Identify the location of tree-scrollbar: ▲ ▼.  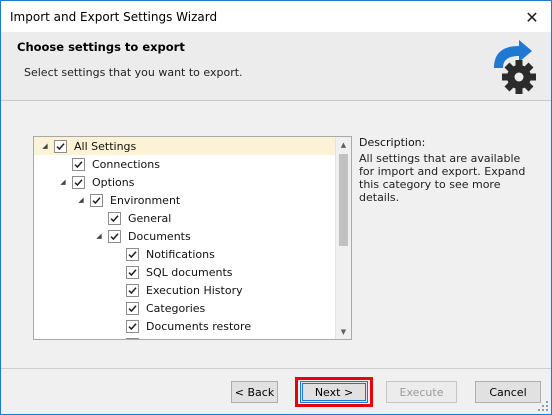
(343, 238).